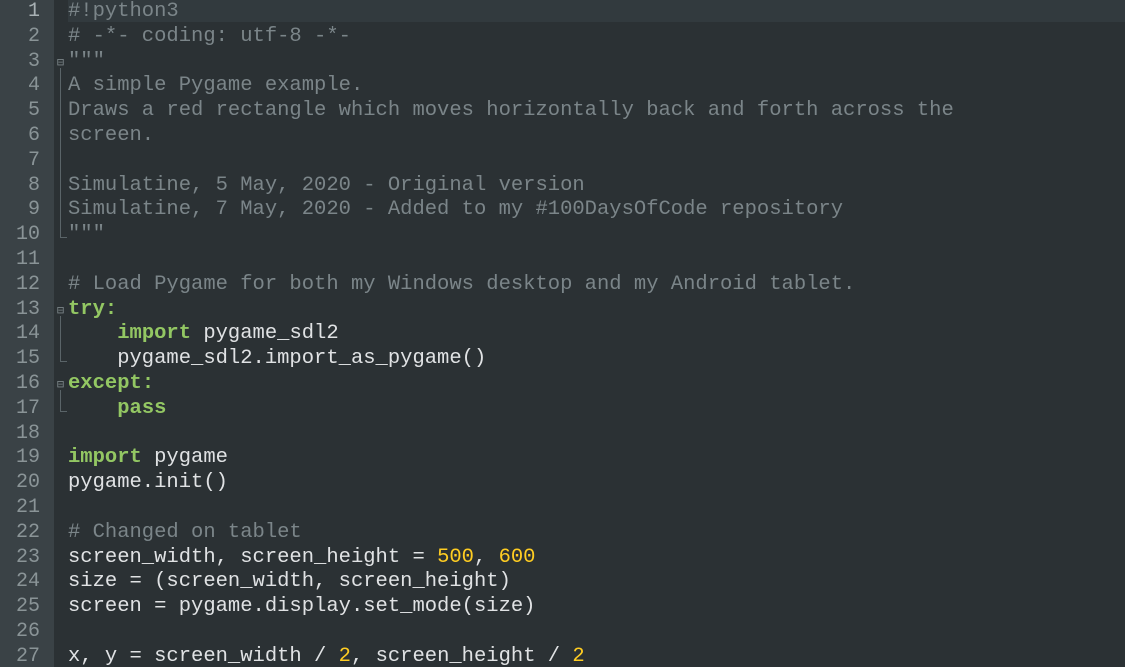 The image size is (1125, 667). I want to click on line-number: 12, so click(27, 284).